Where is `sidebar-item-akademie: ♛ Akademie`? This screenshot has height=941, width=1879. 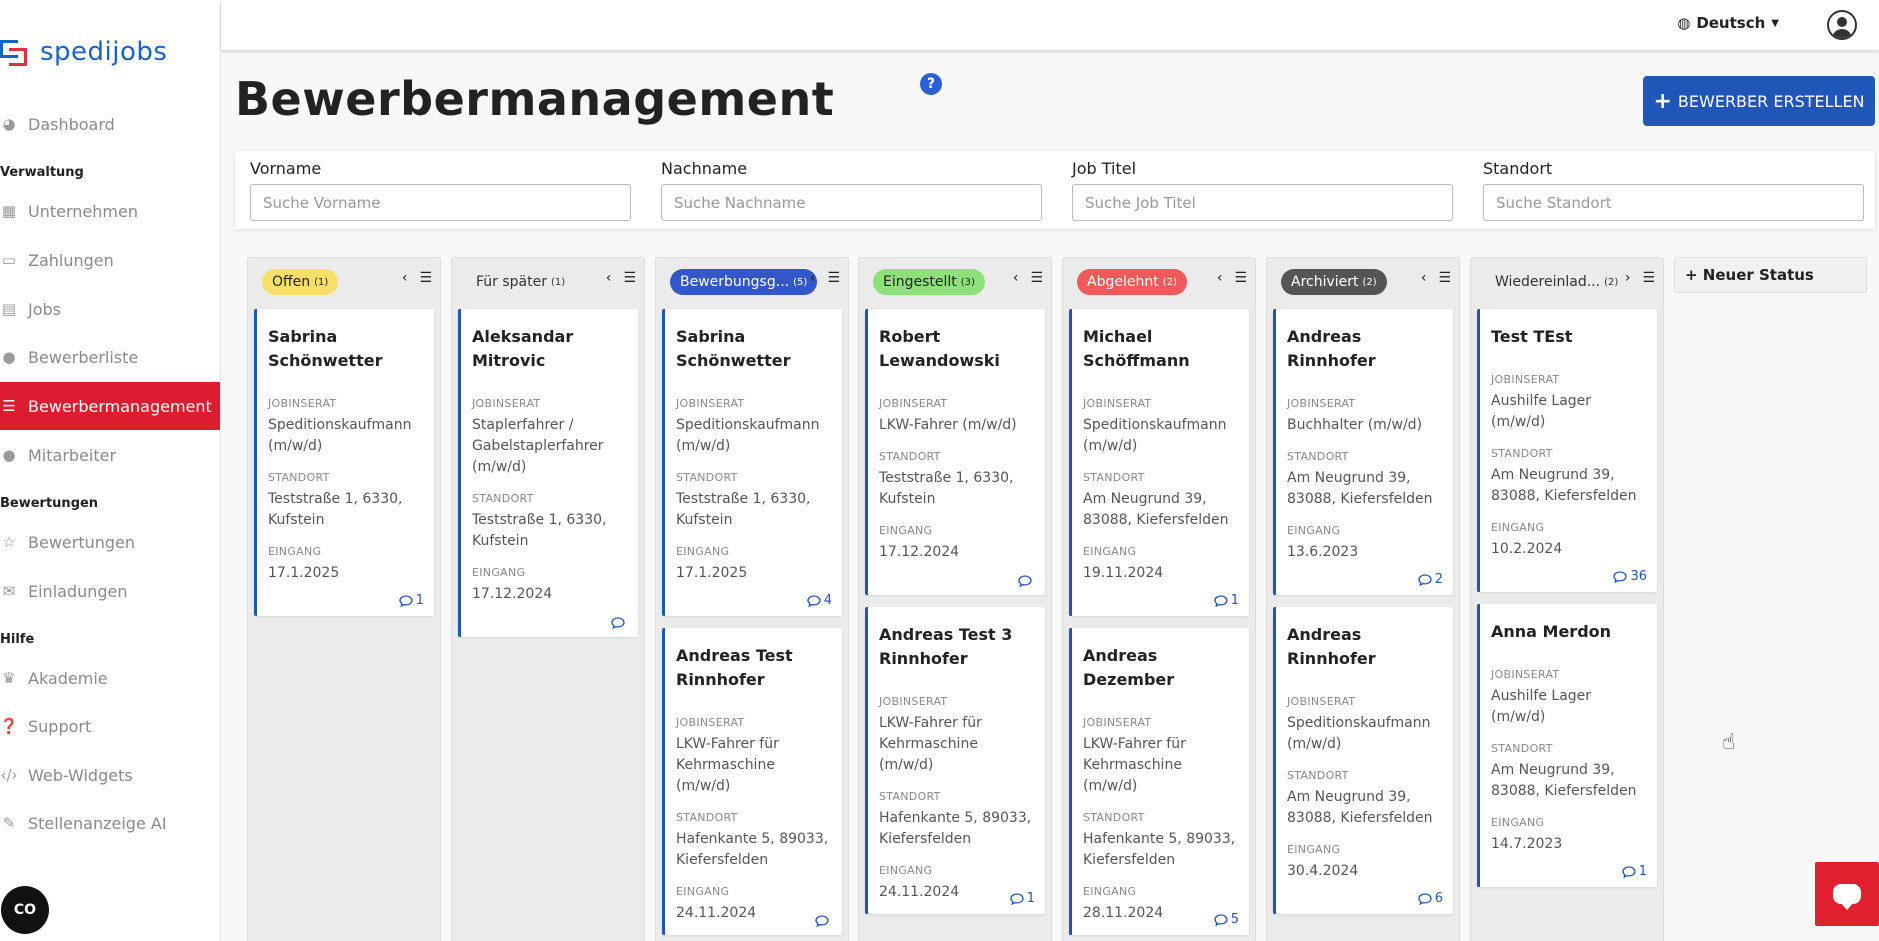 sidebar-item-akademie: ♛ Akademie is located at coordinates (110, 678).